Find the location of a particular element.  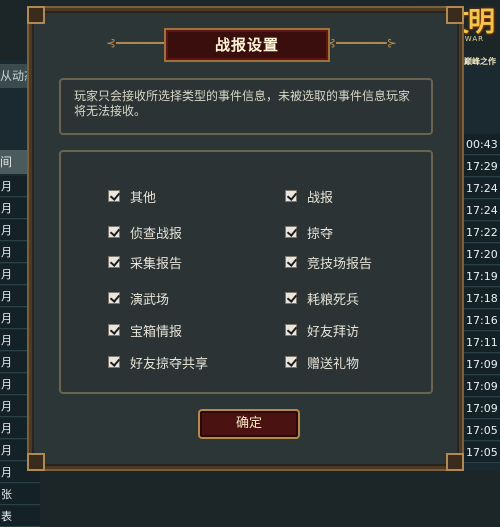

option-label: 侦查战报 is located at coordinates (156, 234).